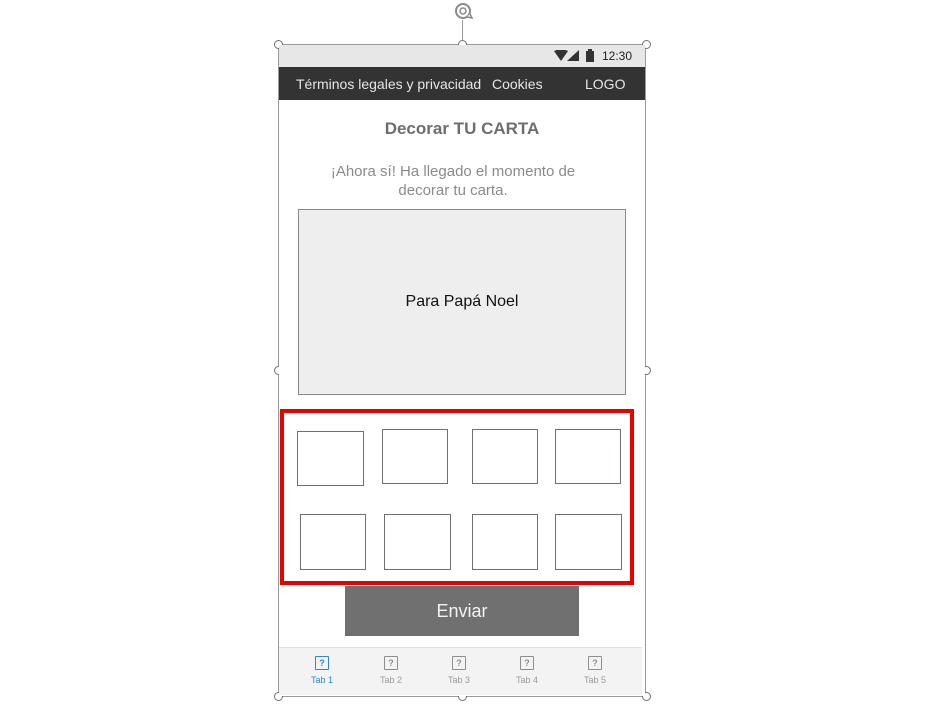 This screenshot has width=938, height=723. Describe the element at coordinates (462, 128) in the screenshot. I see `page-title: Decorar TU CARTA` at that location.